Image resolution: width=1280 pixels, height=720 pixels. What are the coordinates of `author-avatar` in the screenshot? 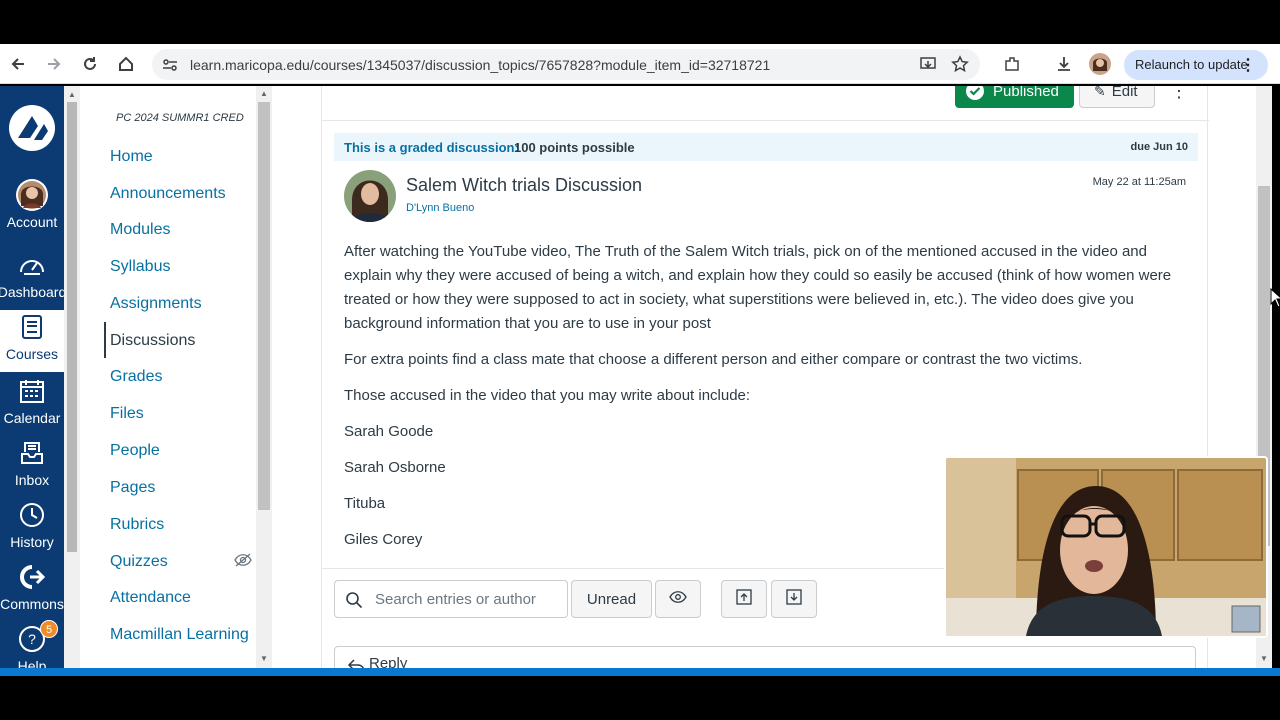 It's located at (370, 196).